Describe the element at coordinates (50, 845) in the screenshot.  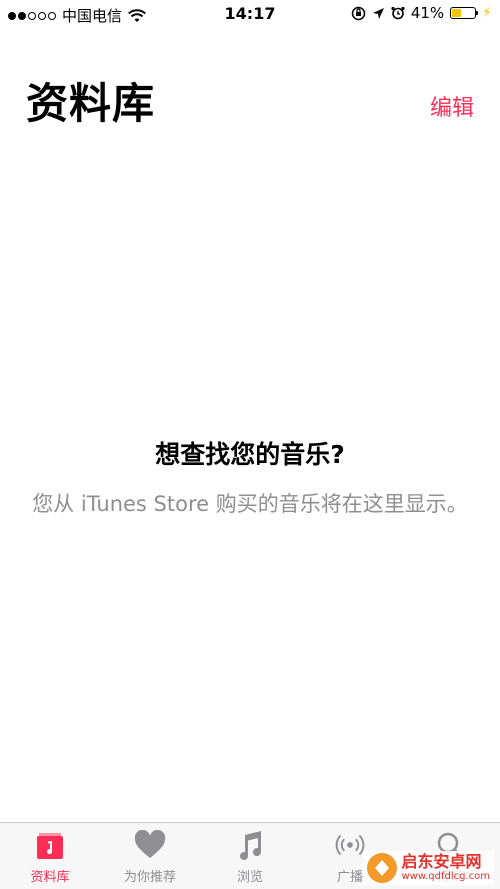
I see `music-note-library-icon` at that location.